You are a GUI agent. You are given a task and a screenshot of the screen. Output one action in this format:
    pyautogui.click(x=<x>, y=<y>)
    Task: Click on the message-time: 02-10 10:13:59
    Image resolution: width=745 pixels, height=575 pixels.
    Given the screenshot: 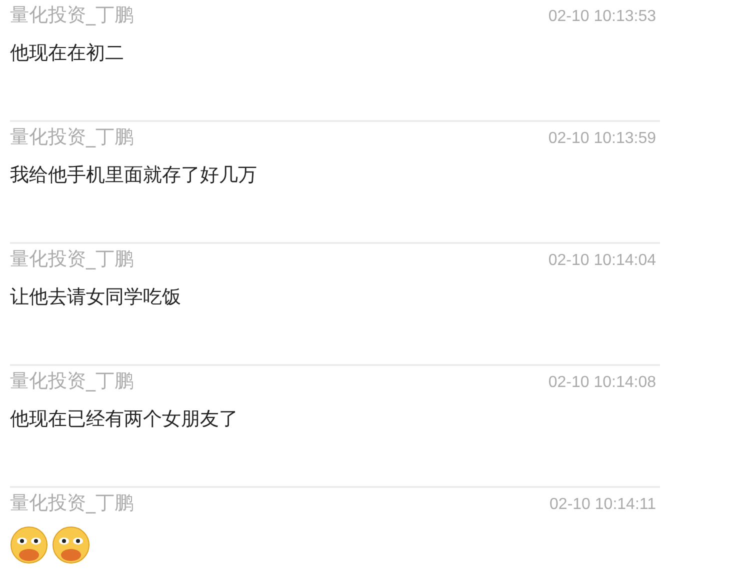 What is the action you would take?
    pyautogui.click(x=602, y=139)
    